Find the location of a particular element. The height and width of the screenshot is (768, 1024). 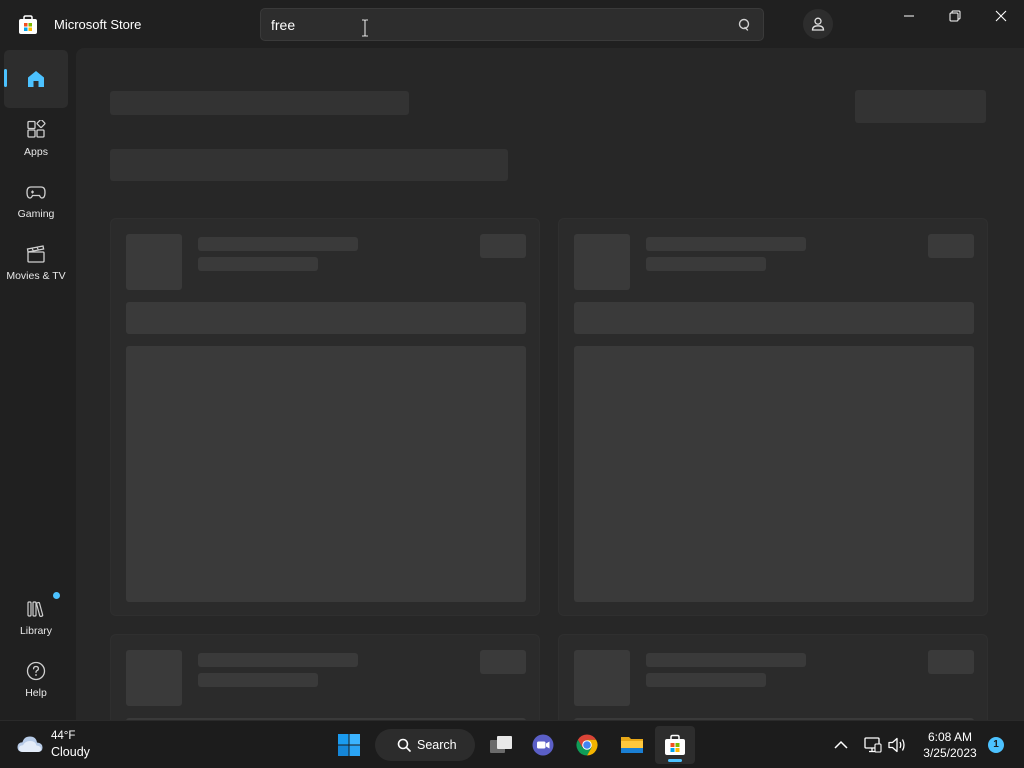

file-explorer-button is located at coordinates (631, 745).